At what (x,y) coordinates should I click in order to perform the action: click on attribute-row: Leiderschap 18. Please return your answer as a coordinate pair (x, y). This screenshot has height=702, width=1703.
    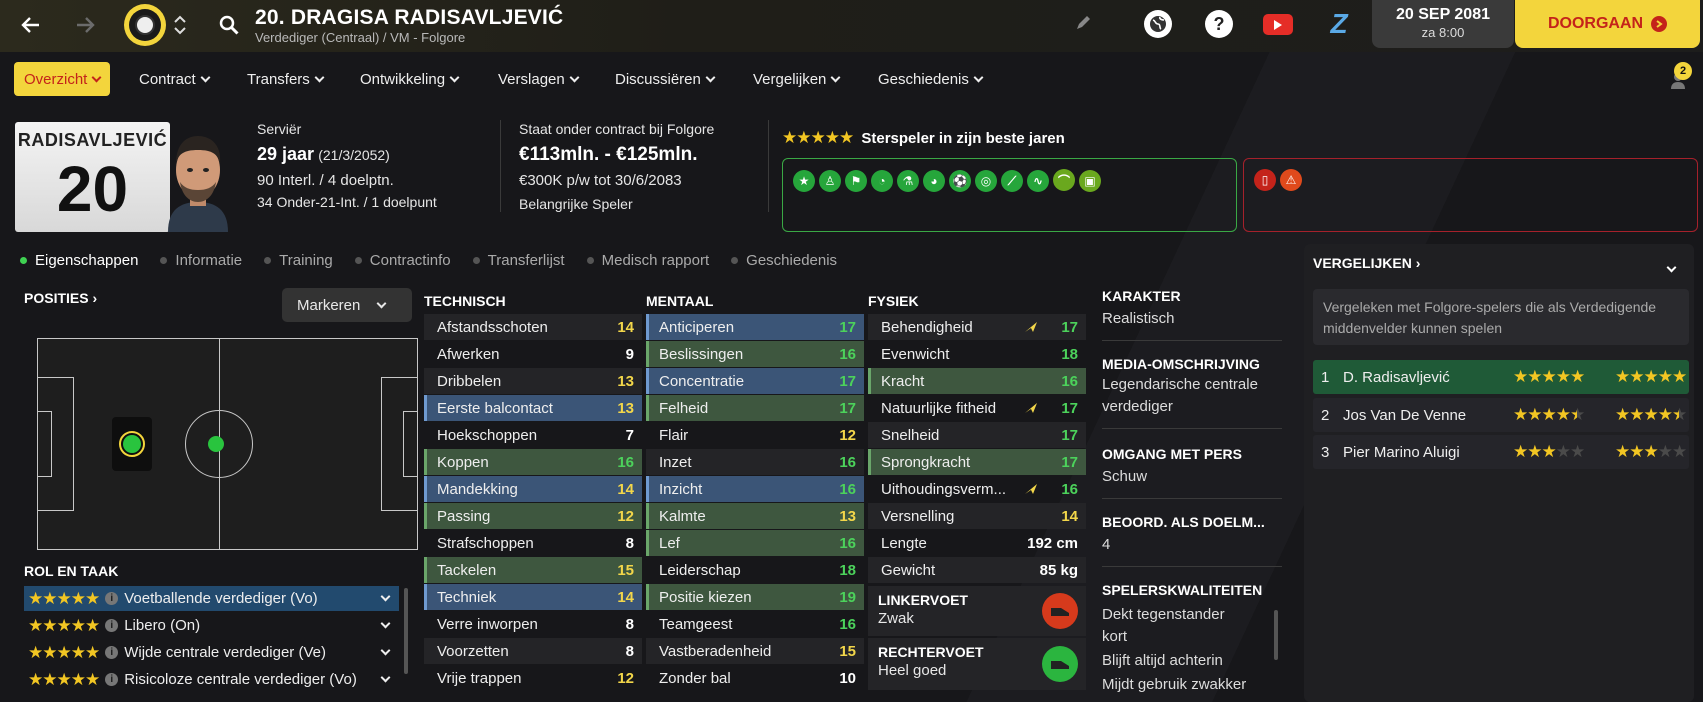
    Looking at the image, I should click on (755, 570).